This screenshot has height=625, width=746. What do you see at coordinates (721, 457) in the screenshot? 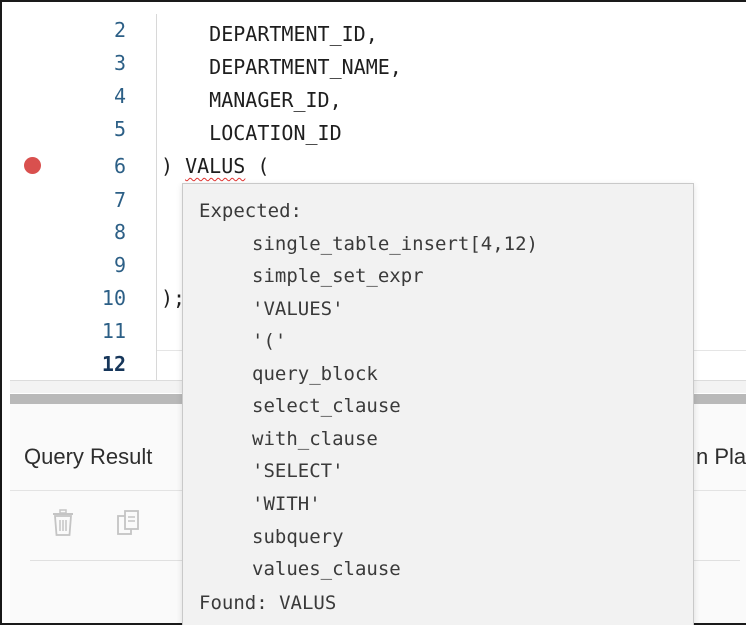
I see `tab-explain-plan: n Pla` at bounding box center [721, 457].